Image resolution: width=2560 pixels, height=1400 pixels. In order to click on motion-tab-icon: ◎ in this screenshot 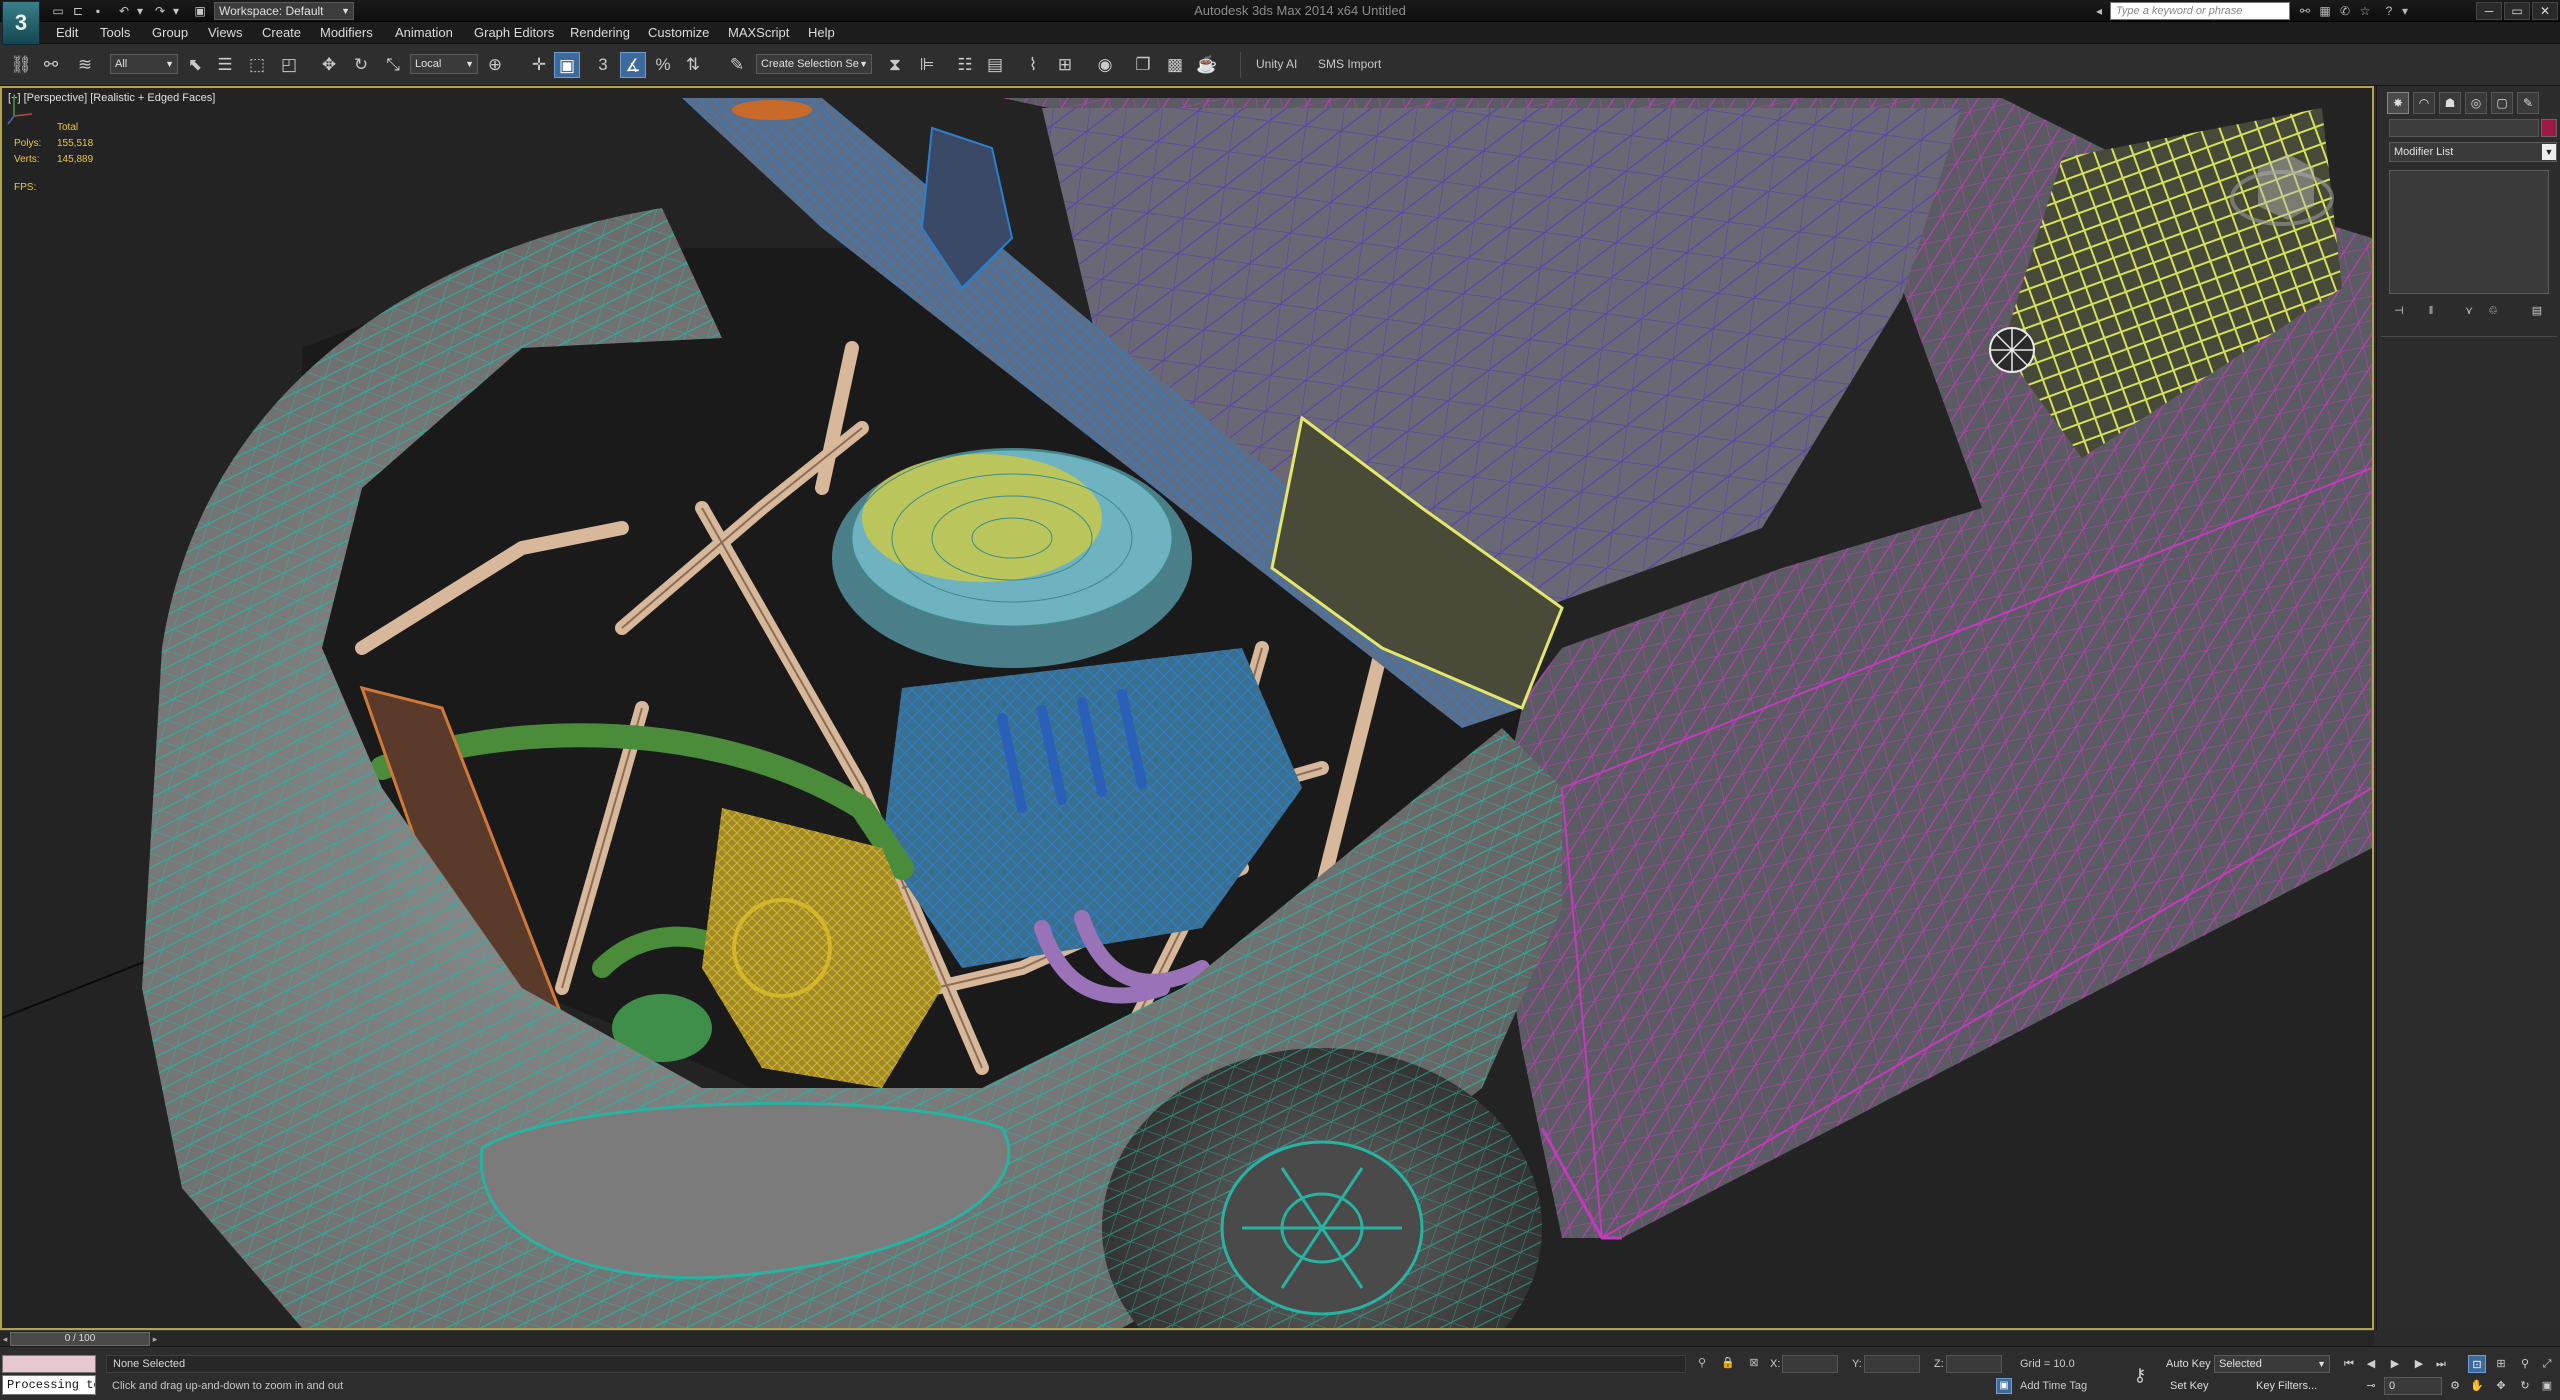, I will do `click(2476, 103)`.